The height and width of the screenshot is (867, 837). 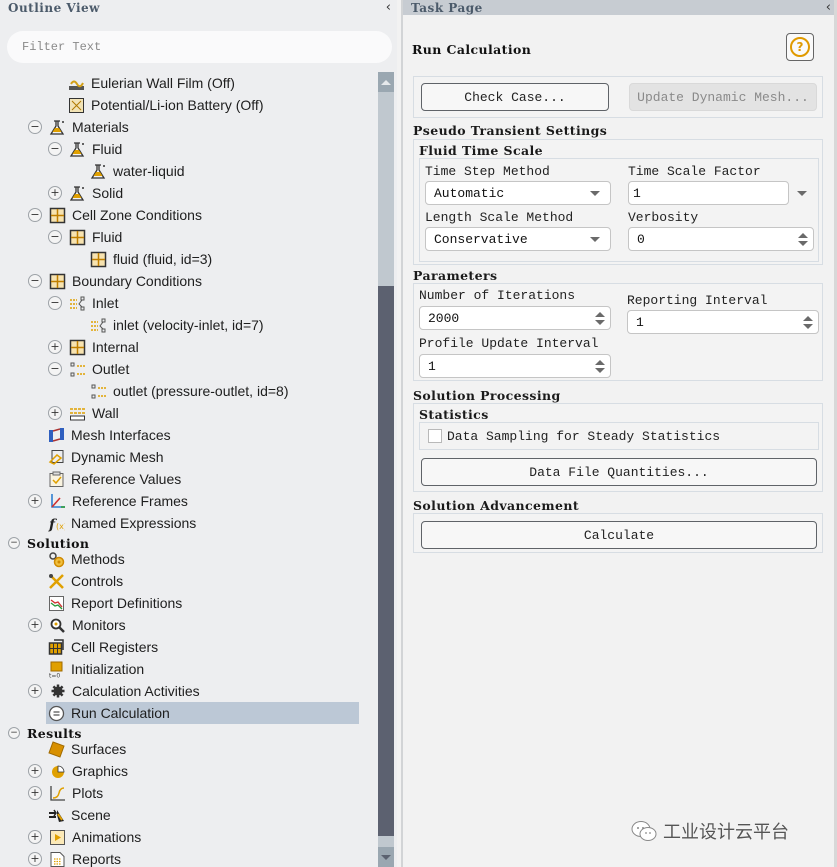 I want to click on tree-item: outlet (pressure-outlet, id=8), so click(x=189, y=391).